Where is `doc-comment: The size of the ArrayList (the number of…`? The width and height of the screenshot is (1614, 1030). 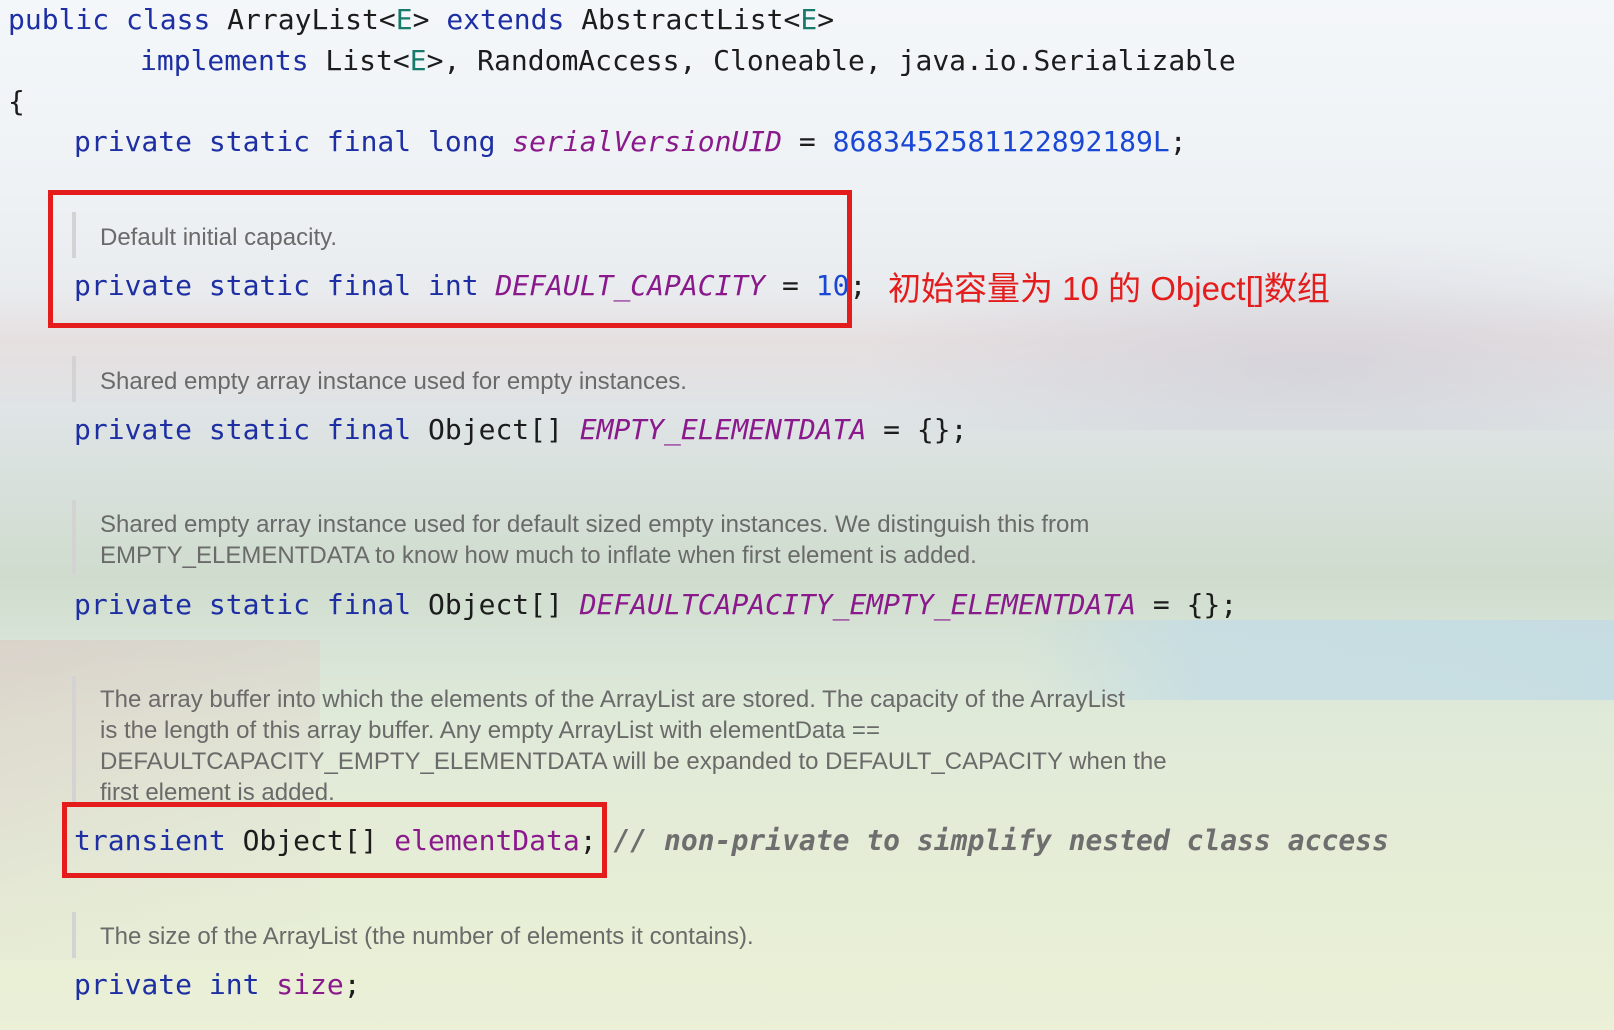 doc-comment: The size of the ArrayList (the number of… is located at coordinates (427, 936).